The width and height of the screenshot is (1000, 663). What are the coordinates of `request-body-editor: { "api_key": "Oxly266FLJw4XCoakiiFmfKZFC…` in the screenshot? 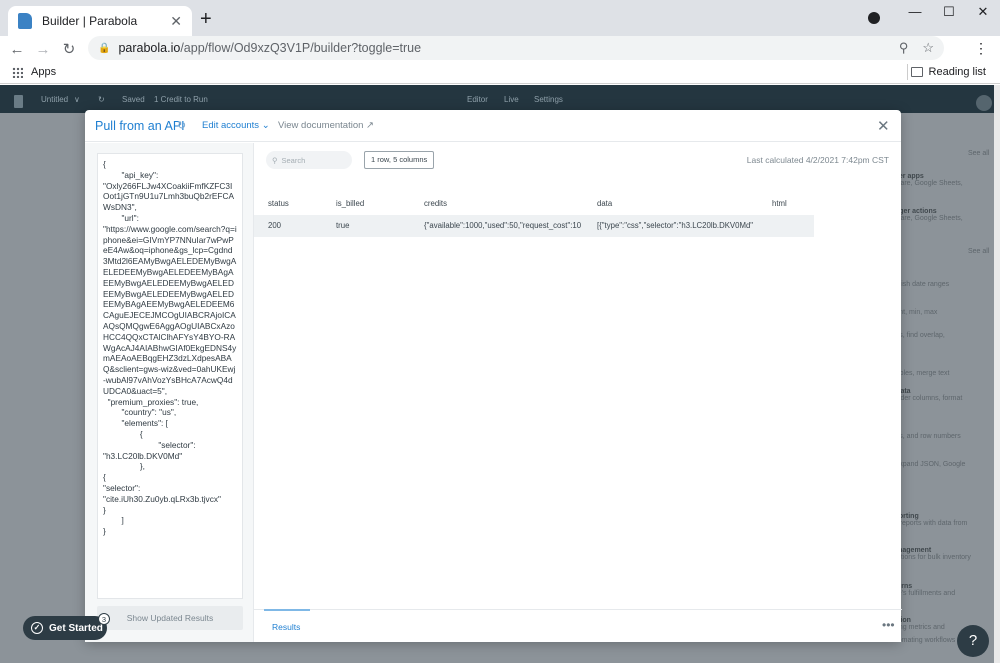 It's located at (170, 376).